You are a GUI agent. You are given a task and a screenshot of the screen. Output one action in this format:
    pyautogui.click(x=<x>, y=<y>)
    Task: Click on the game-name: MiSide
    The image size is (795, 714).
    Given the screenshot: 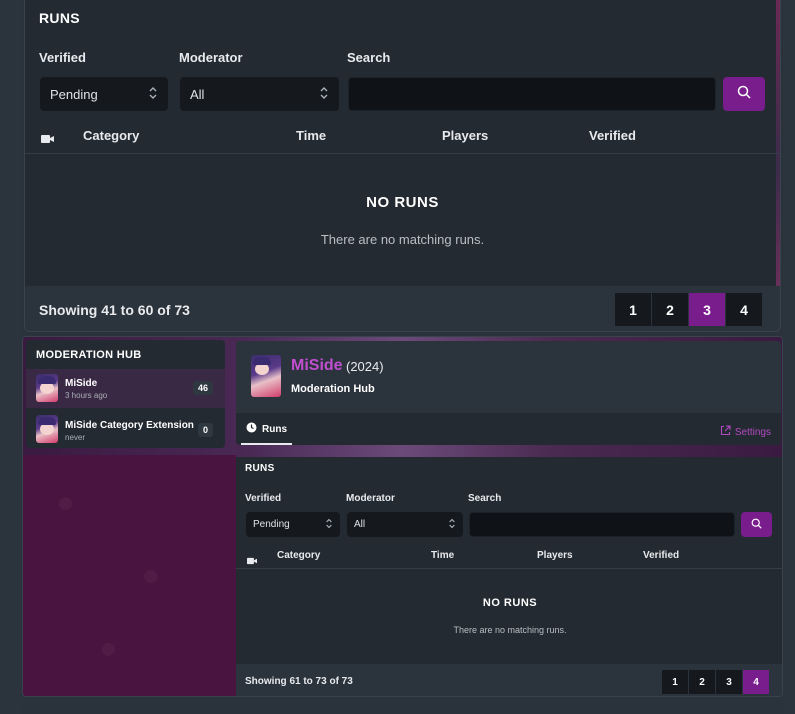 What is the action you would take?
    pyautogui.click(x=317, y=366)
    